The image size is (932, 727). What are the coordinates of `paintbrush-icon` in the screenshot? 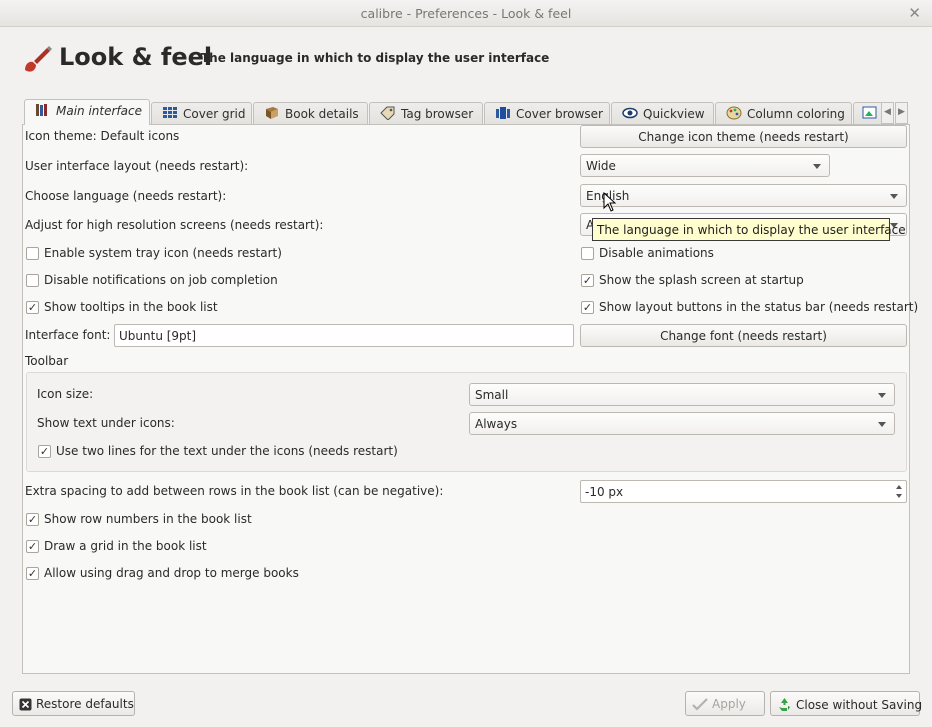 It's located at (38, 59).